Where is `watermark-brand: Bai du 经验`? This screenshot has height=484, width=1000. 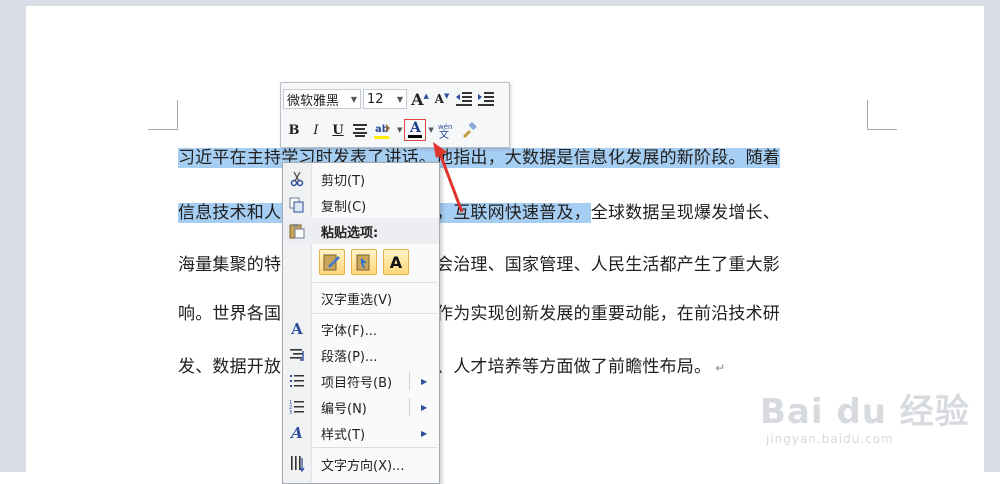 watermark-brand: Bai du 经验 is located at coordinates (865, 412).